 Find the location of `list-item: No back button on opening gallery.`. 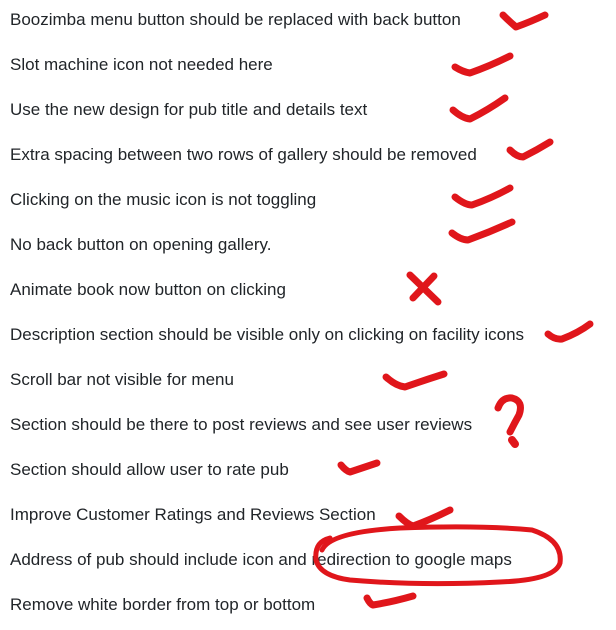

list-item: No back button on opening gallery. is located at coordinates (141, 244).